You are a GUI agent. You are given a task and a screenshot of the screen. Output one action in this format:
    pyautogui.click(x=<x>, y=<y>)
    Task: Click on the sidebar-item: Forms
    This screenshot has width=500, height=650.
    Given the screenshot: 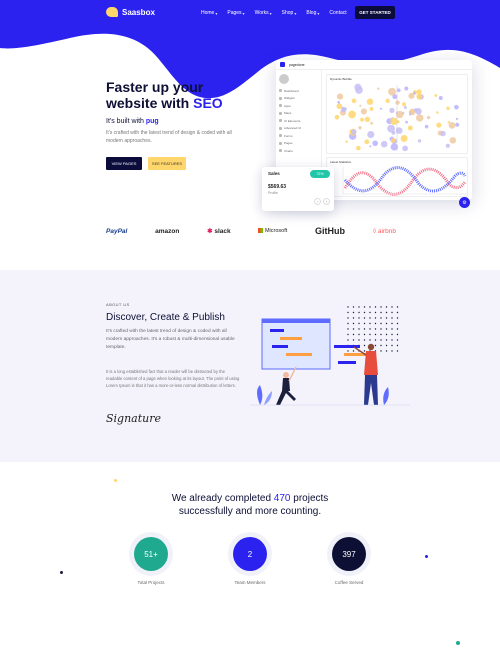 What is the action you would take?
    pyautogui.click(x=298, y=136)
    